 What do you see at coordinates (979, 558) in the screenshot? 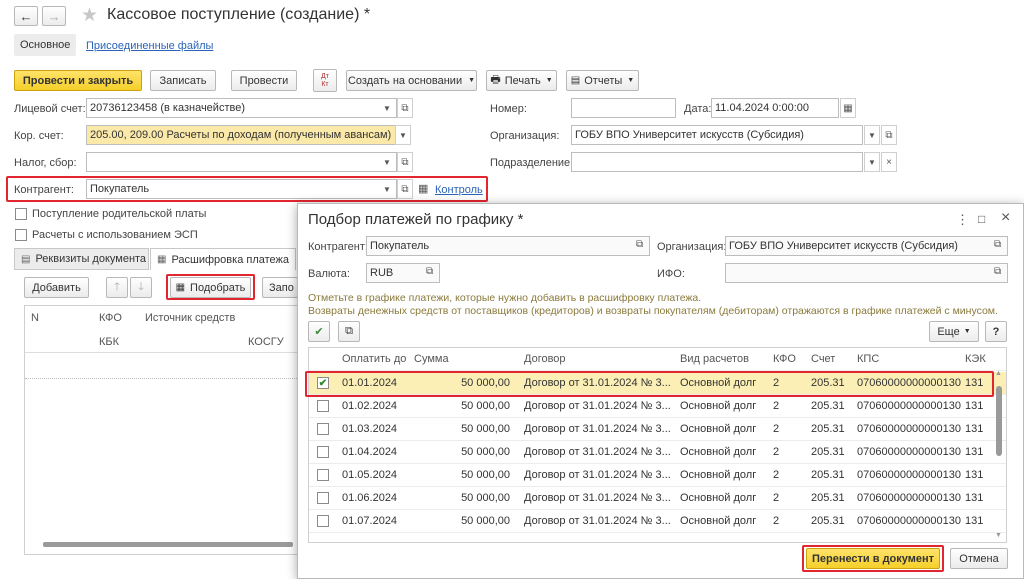
I see `cancel-button: Отмена` at bounding box center [979, 558].